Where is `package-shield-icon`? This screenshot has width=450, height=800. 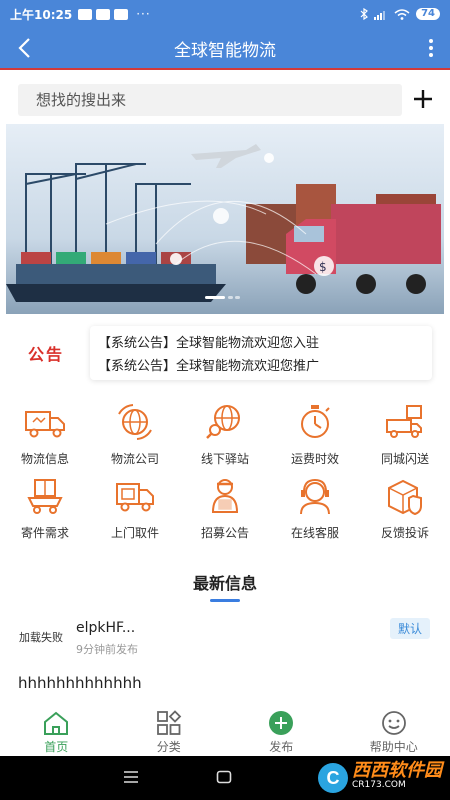
package-shield-icon is located at coordinates (405, 497).